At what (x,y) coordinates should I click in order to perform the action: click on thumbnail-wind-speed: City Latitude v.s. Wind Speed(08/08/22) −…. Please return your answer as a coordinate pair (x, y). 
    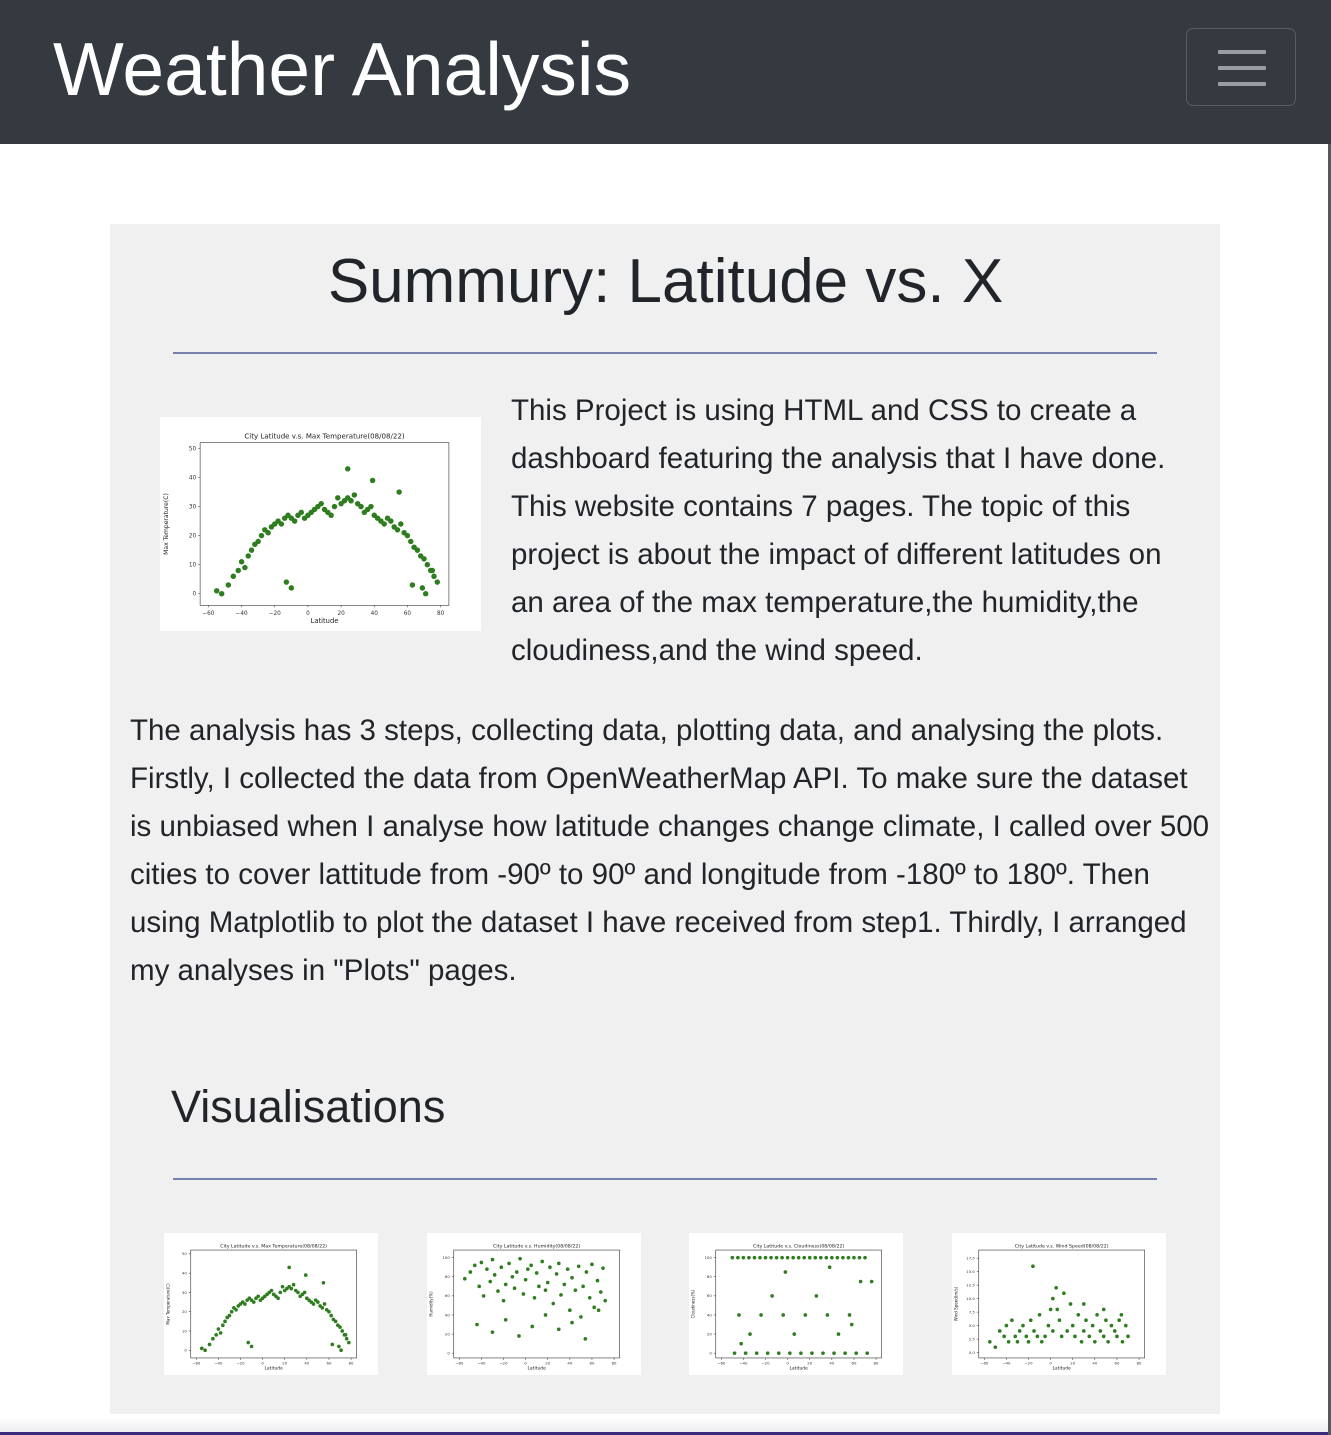
    Looking at the image, I should click on (1059, 1304).